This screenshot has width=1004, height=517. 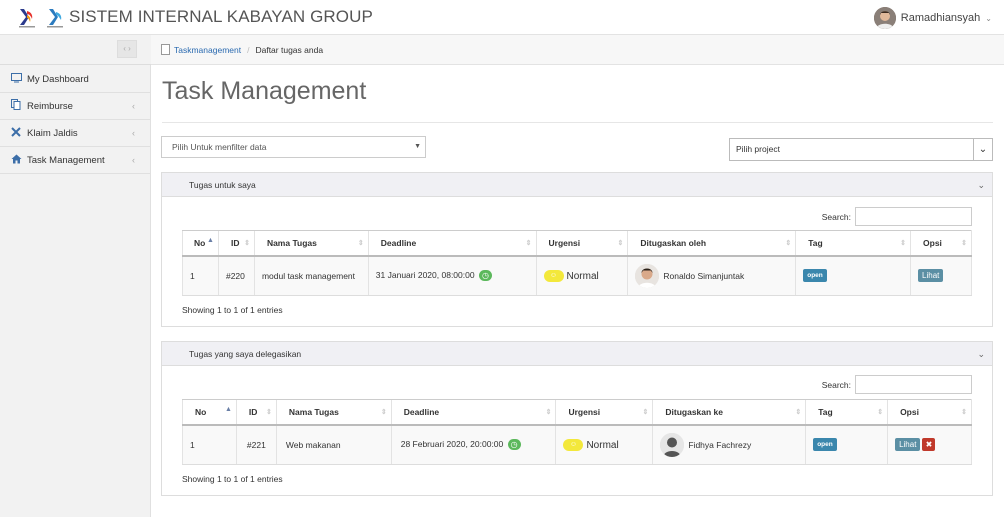 I want to click on panel-title: Tugas yang saya delegasikan, so click(x=245, y=354).